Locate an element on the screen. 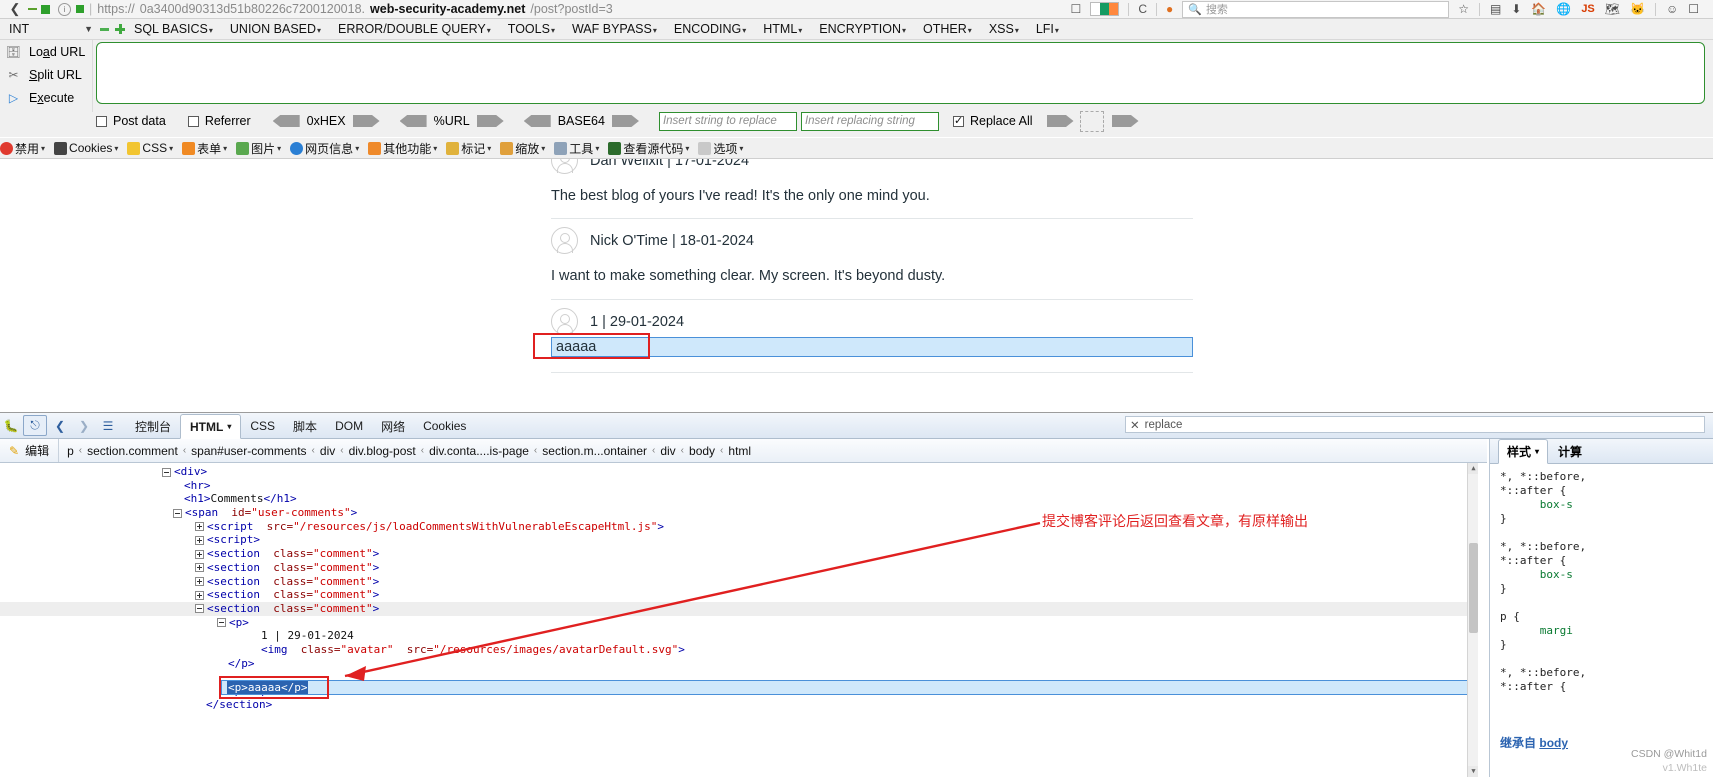 The height and width of the screenshot is (777, 1713). search-input: 🔍 搜索 is located at coordinates (1316, 9).